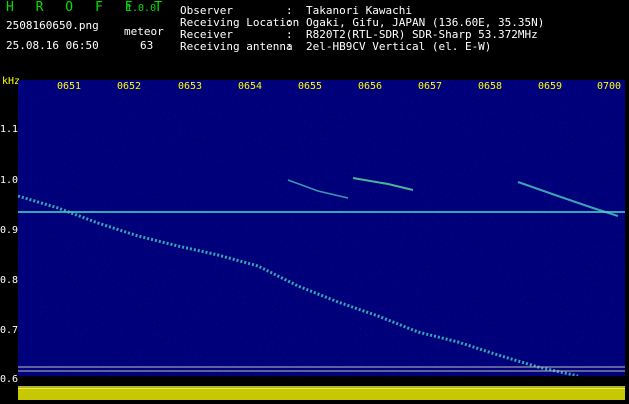 The image size is (629, 404). Describe the element at coordinates (430, 86) in the screenshot. I see `x-tick-label: 0657` at that location.